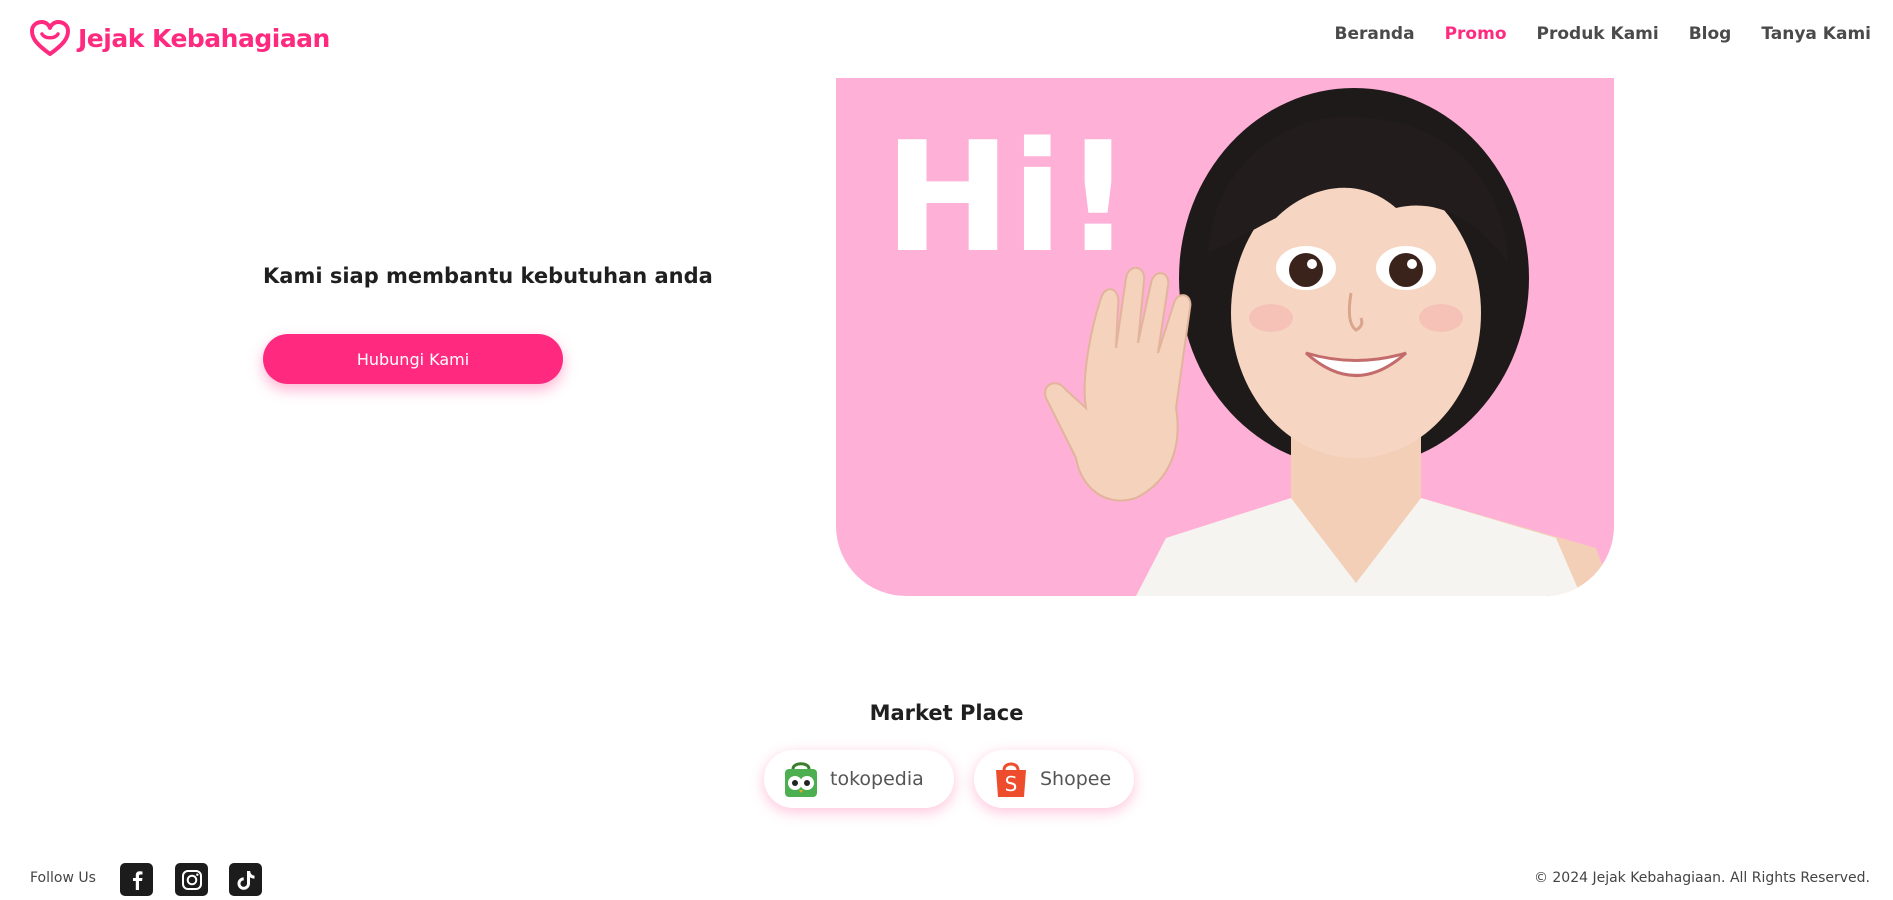  Describe the element at coordinates (50, 38) in the screenshot. I see `heart-logo-icon` at that location.